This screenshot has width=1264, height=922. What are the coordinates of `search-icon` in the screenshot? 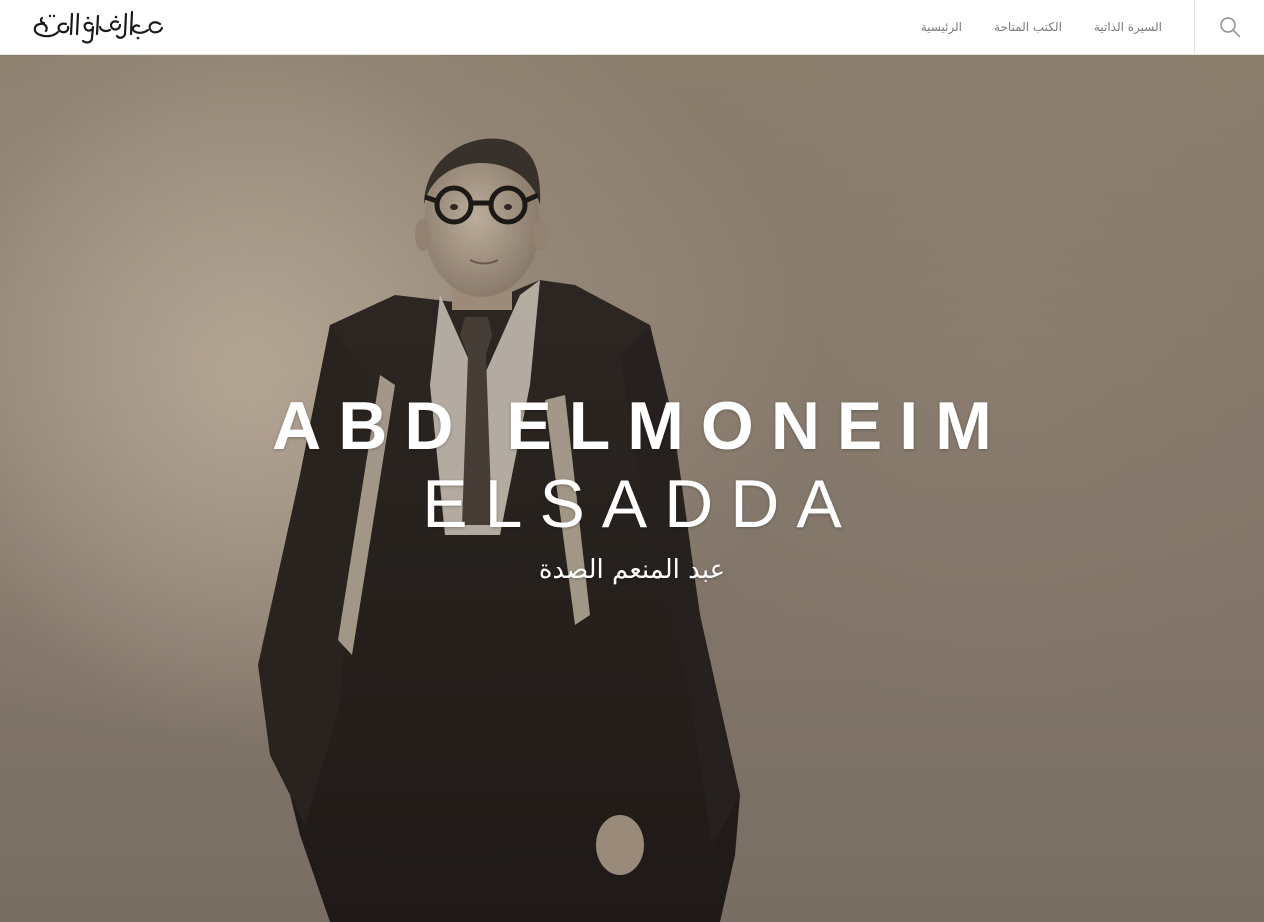 It's located at (1229, 27).